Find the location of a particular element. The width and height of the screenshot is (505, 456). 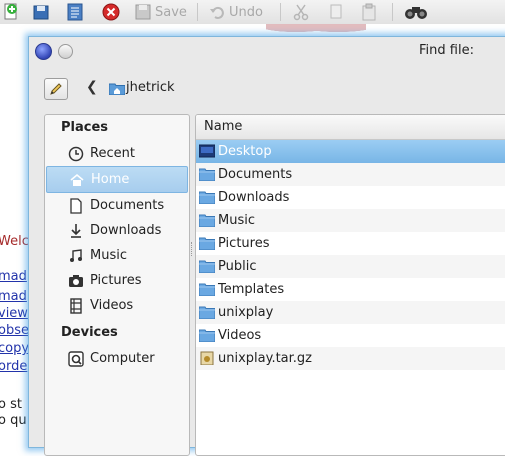

edit-location-button is located at coordinates (56, 89).